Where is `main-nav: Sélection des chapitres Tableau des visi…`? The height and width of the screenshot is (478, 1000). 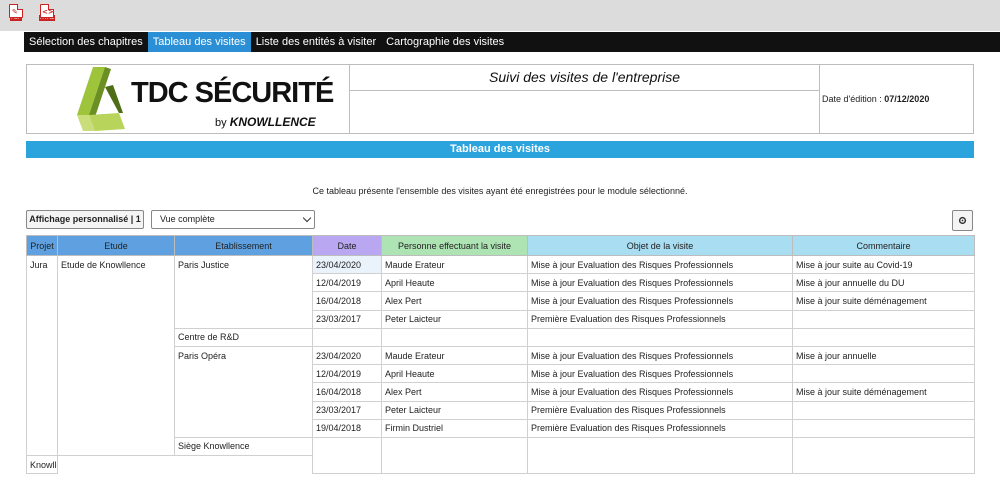 main-nav: Sélection des chapitres Tableau des visi… is located at coordinates (512, 42).